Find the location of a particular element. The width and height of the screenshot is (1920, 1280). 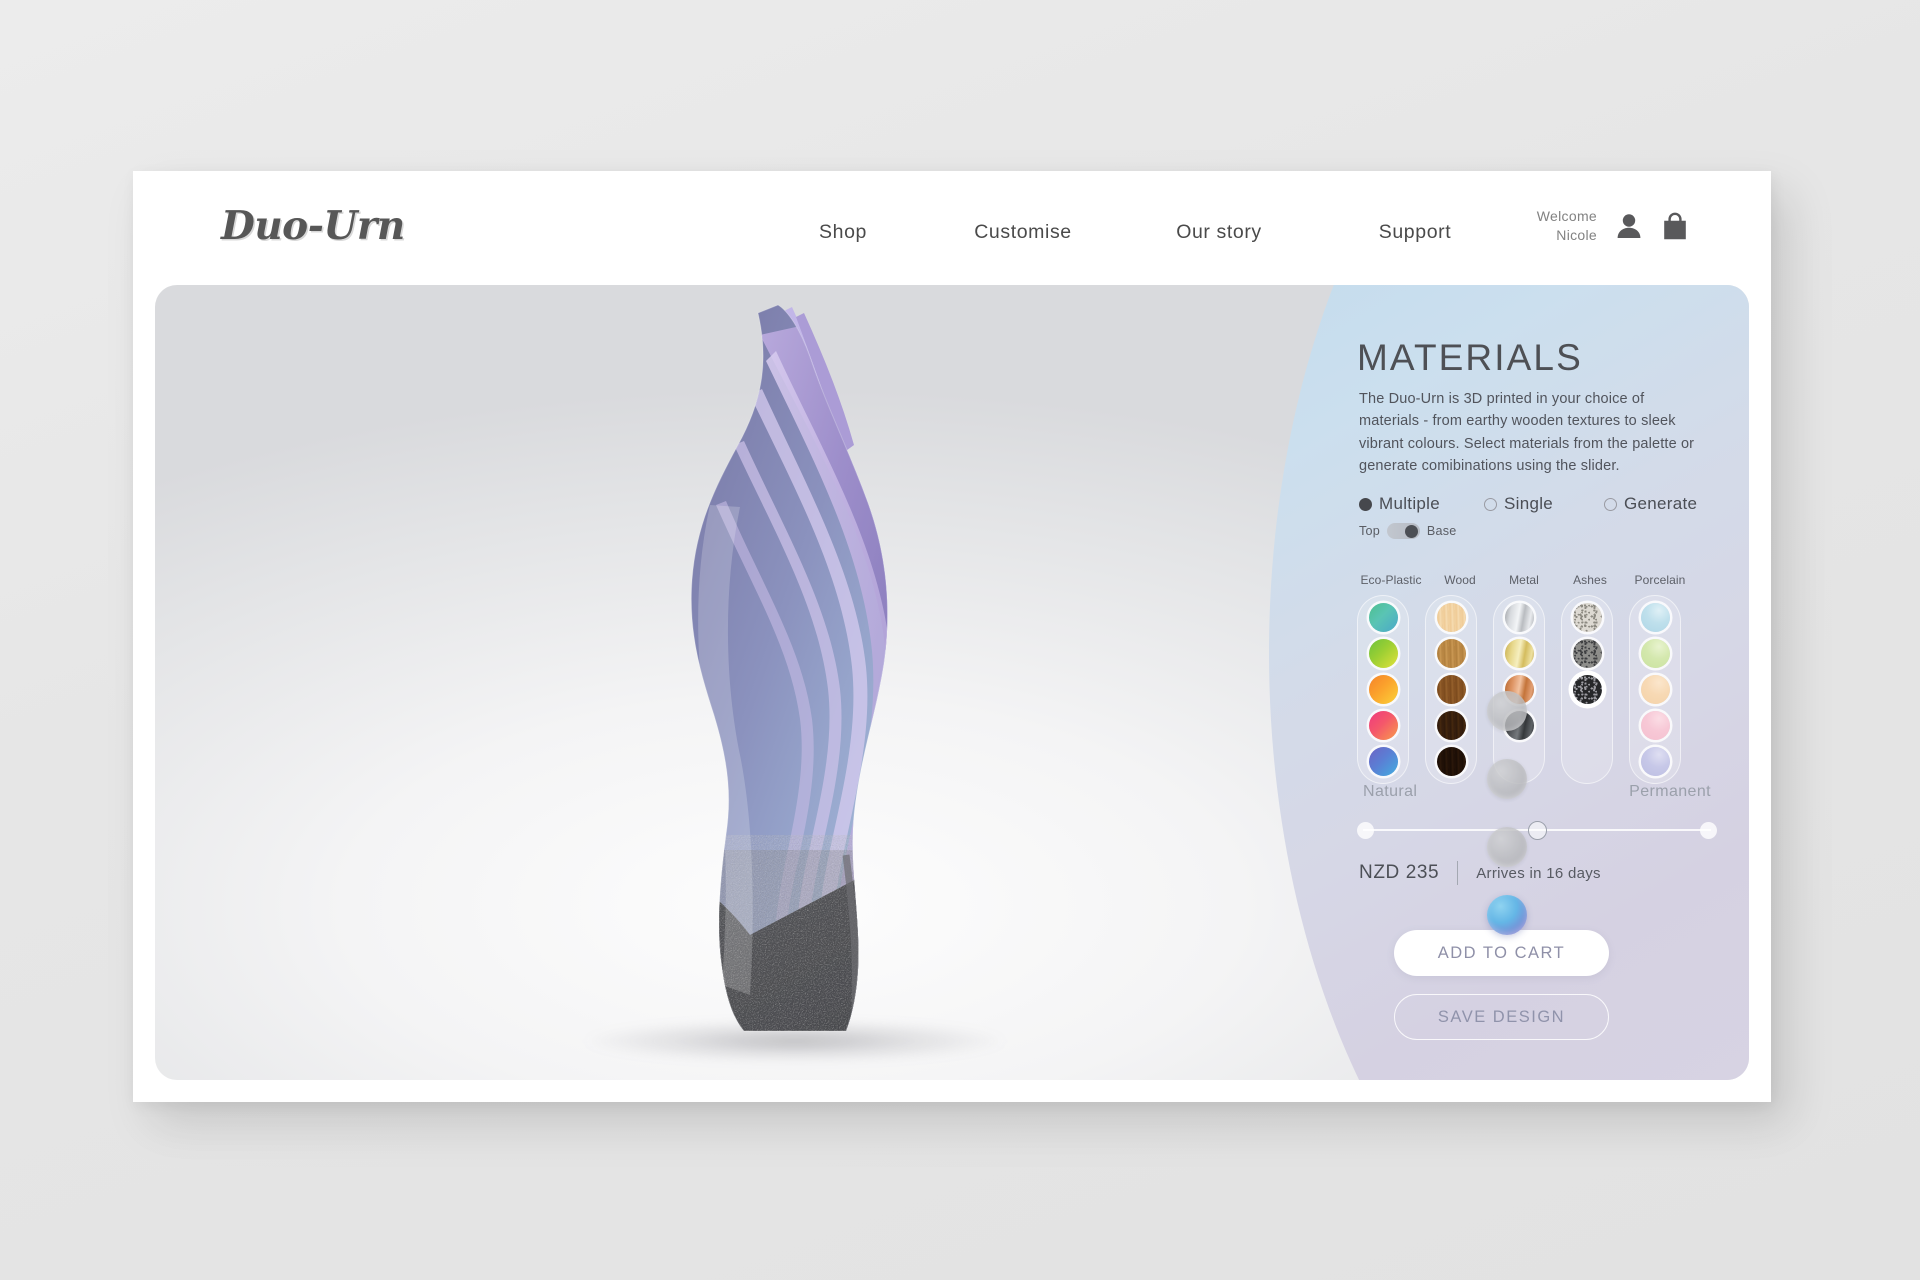

swatch-eco-plastic-green-yellow is located at coordinates (1383, 653).